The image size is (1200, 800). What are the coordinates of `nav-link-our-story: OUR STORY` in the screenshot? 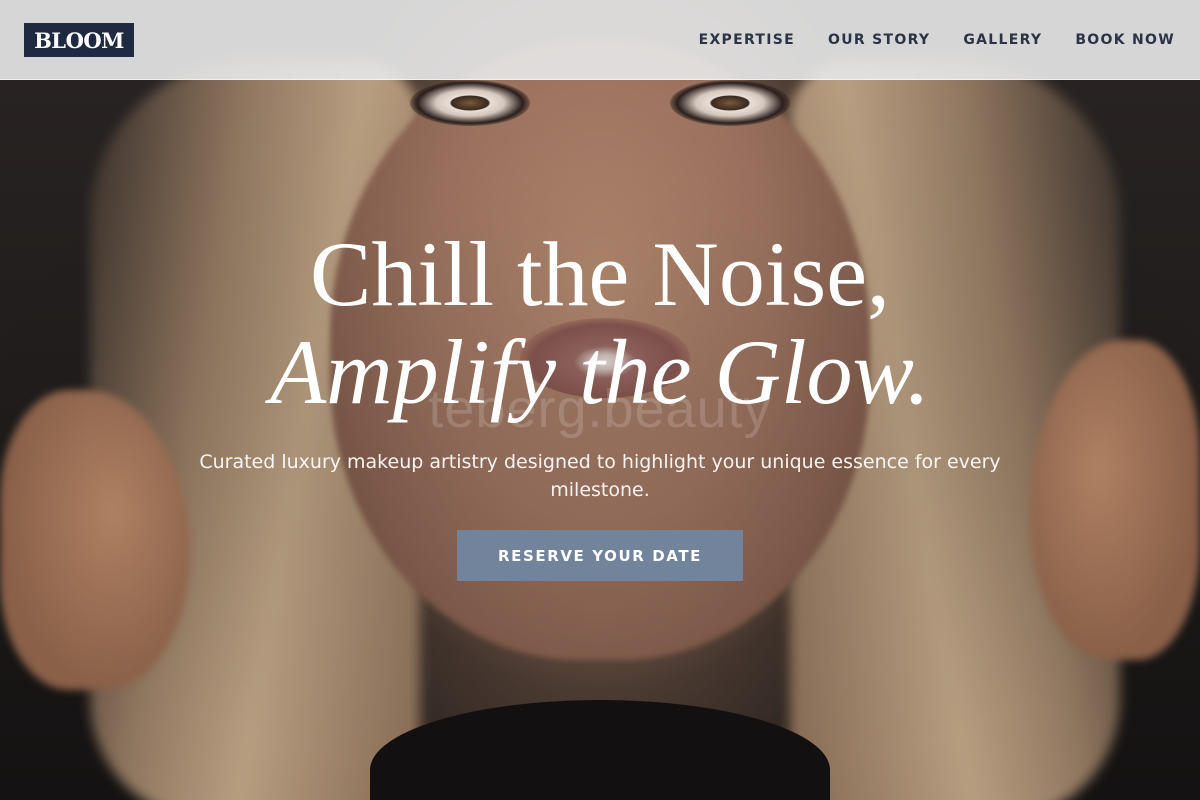 It's located at (879, 40).